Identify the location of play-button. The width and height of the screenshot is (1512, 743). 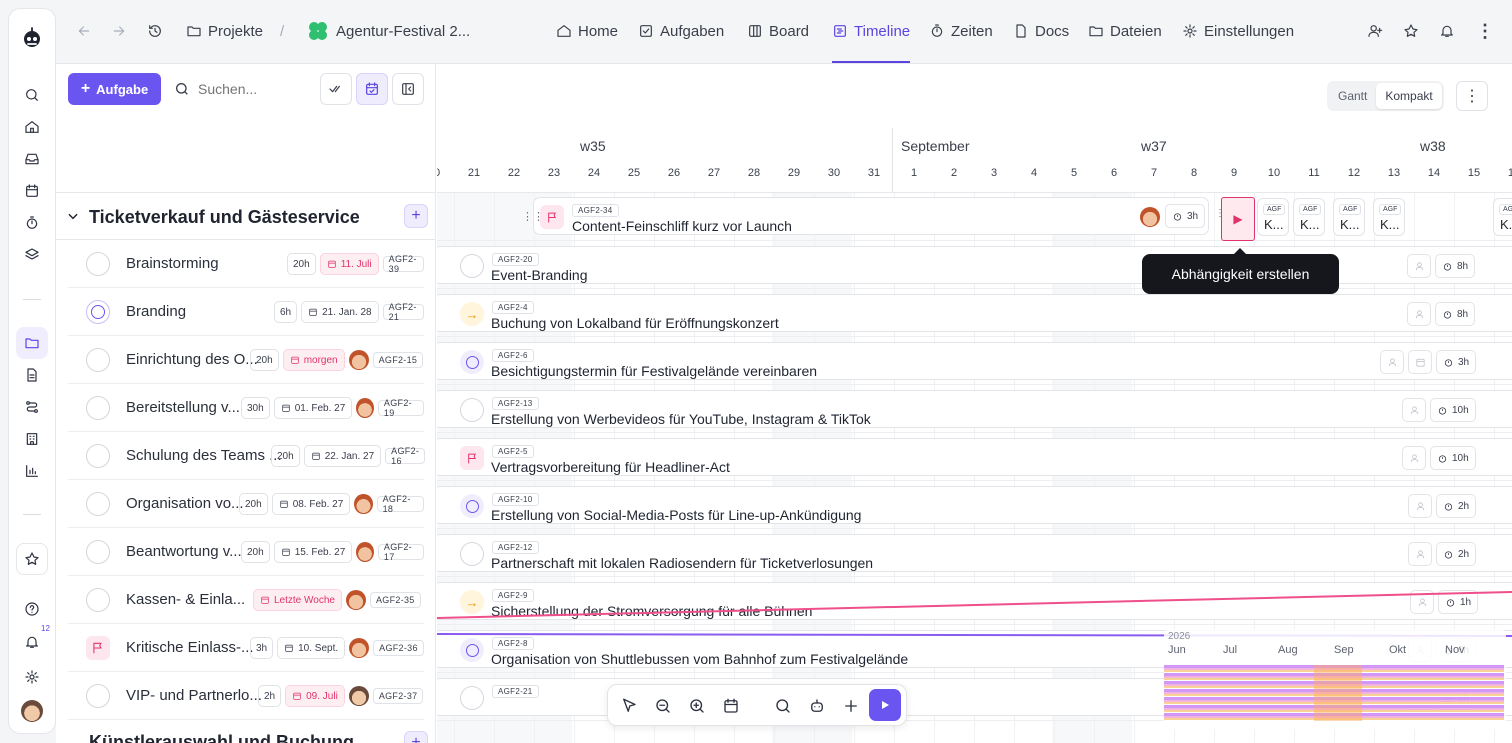
(885, 705).